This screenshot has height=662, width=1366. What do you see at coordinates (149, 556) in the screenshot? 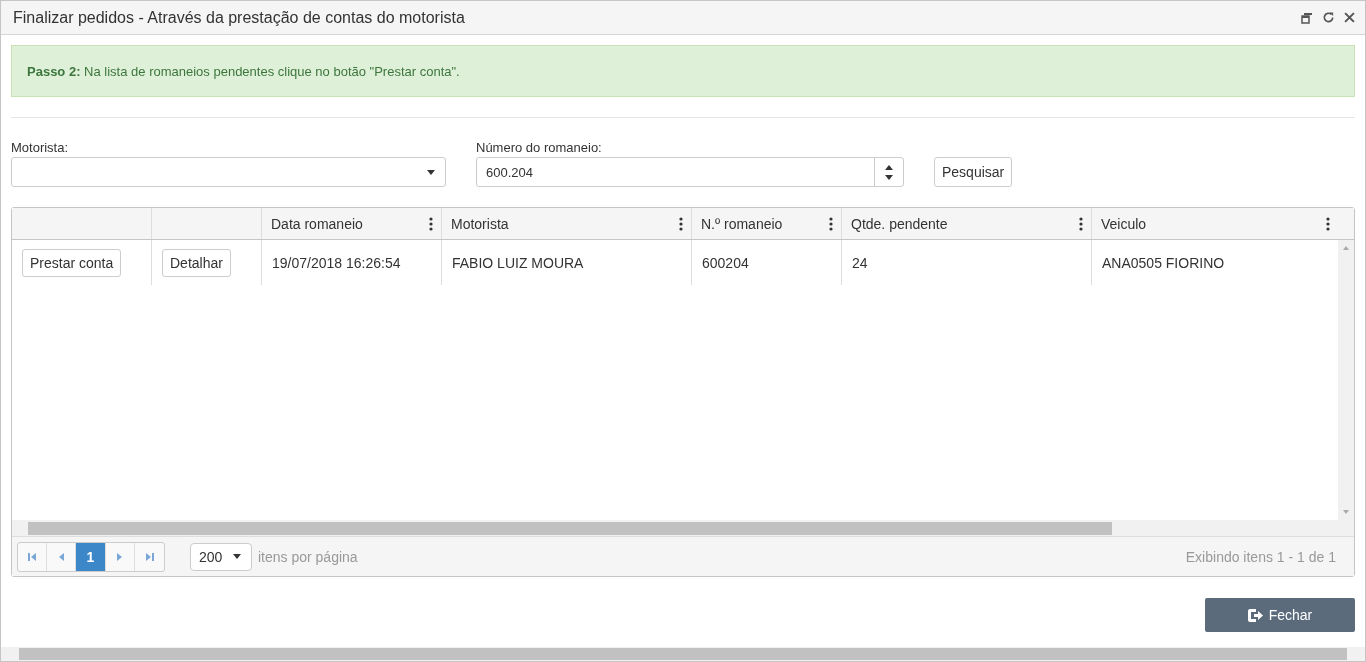
I see `last-page-icon` at bounding box center [149, 556].